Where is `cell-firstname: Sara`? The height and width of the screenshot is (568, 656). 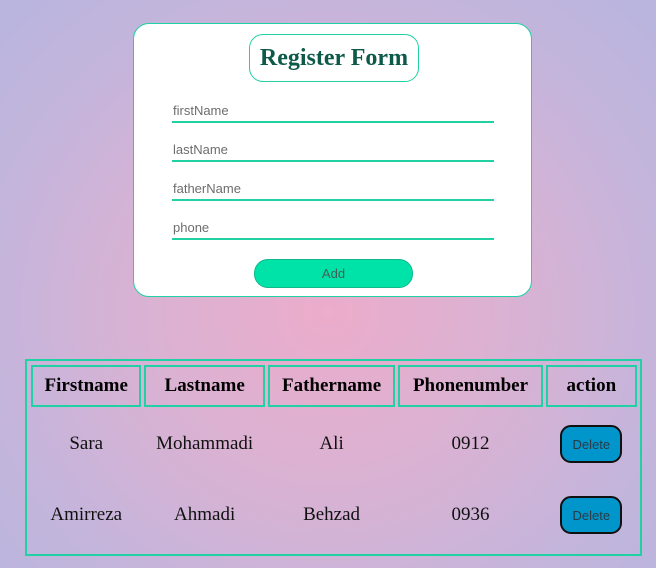 cell-firstname: Sara is located at coordinates (86, 443).